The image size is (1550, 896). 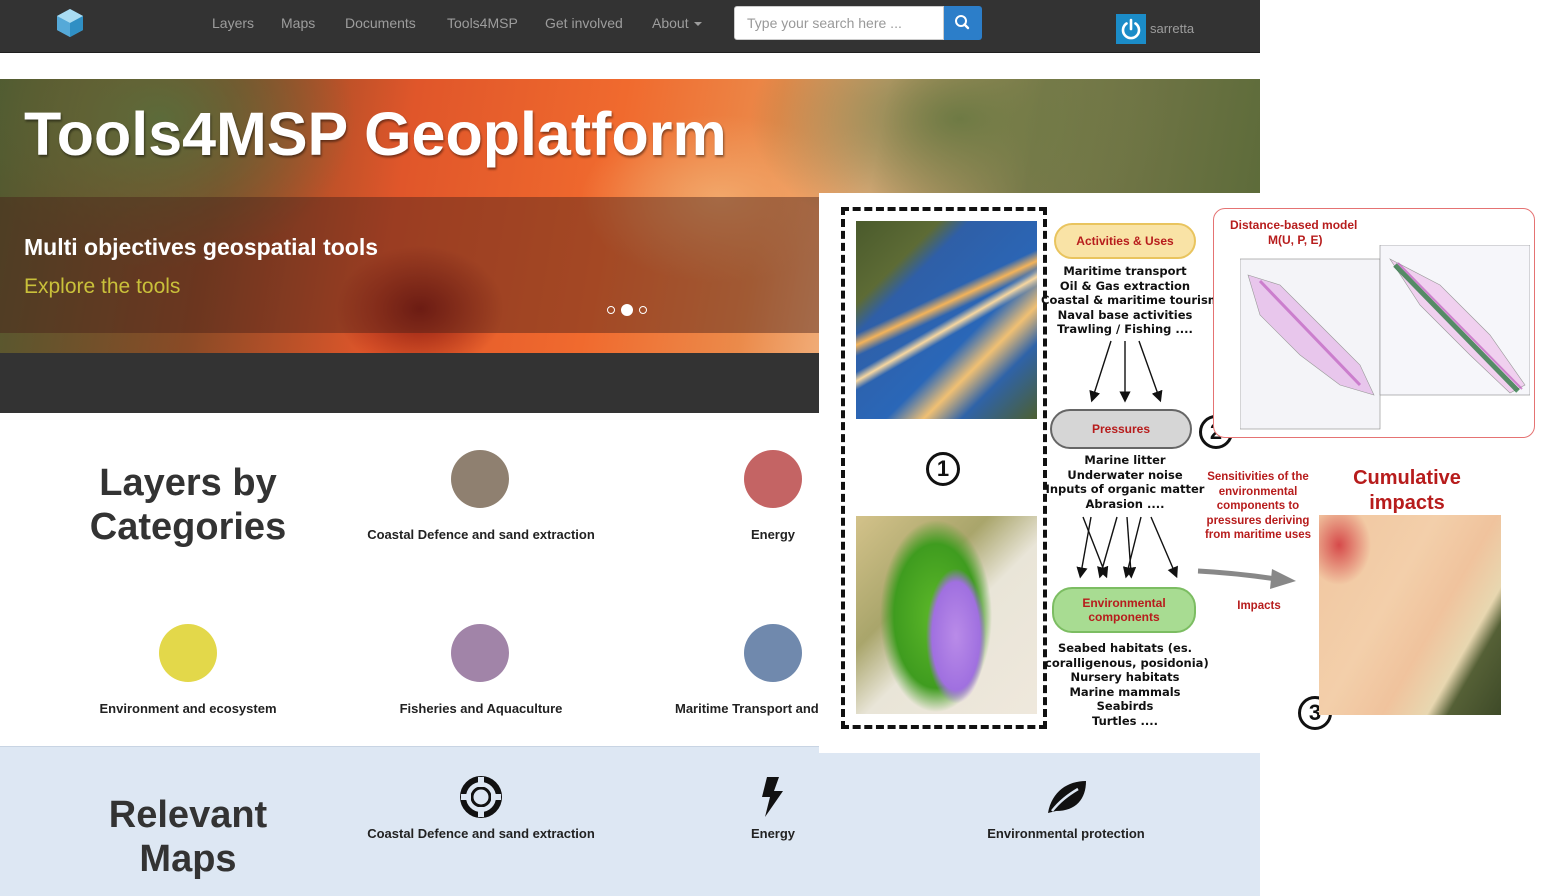 I want to click on search-button, so click(x=963, y=23).